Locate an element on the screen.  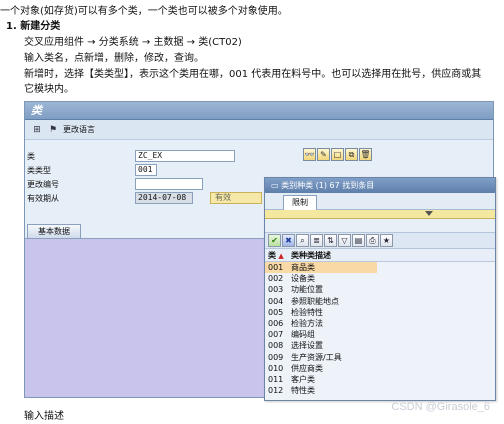
favorite-icon: ★ is located at coordinates (386, 240).